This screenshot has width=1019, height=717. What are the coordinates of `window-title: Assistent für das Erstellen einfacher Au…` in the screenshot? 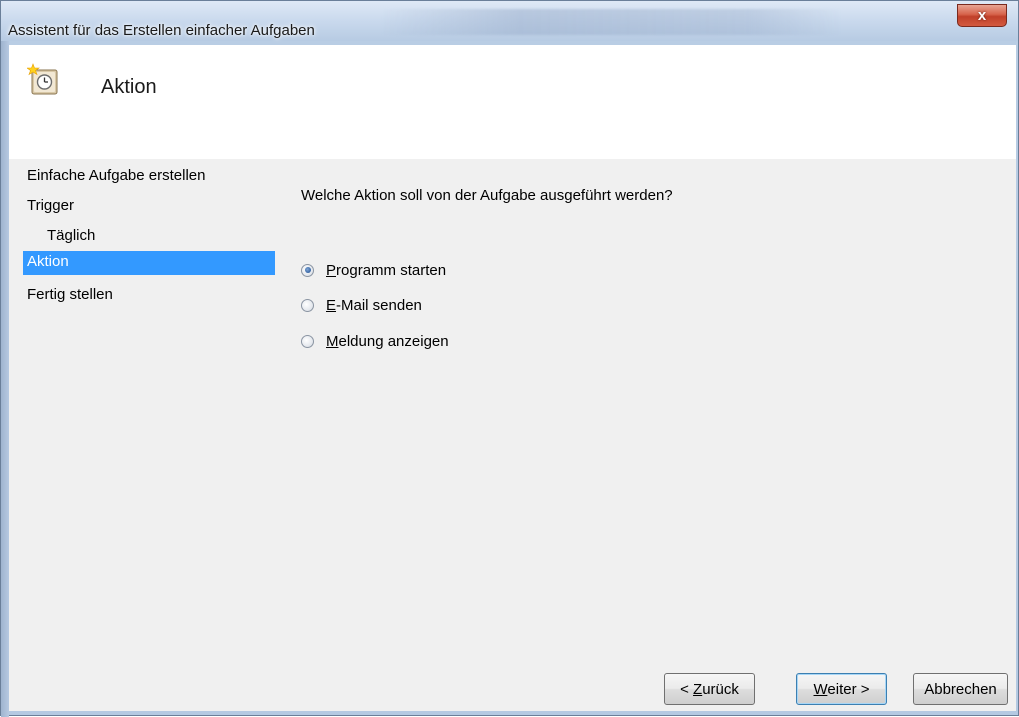 It's located at (161, 30).